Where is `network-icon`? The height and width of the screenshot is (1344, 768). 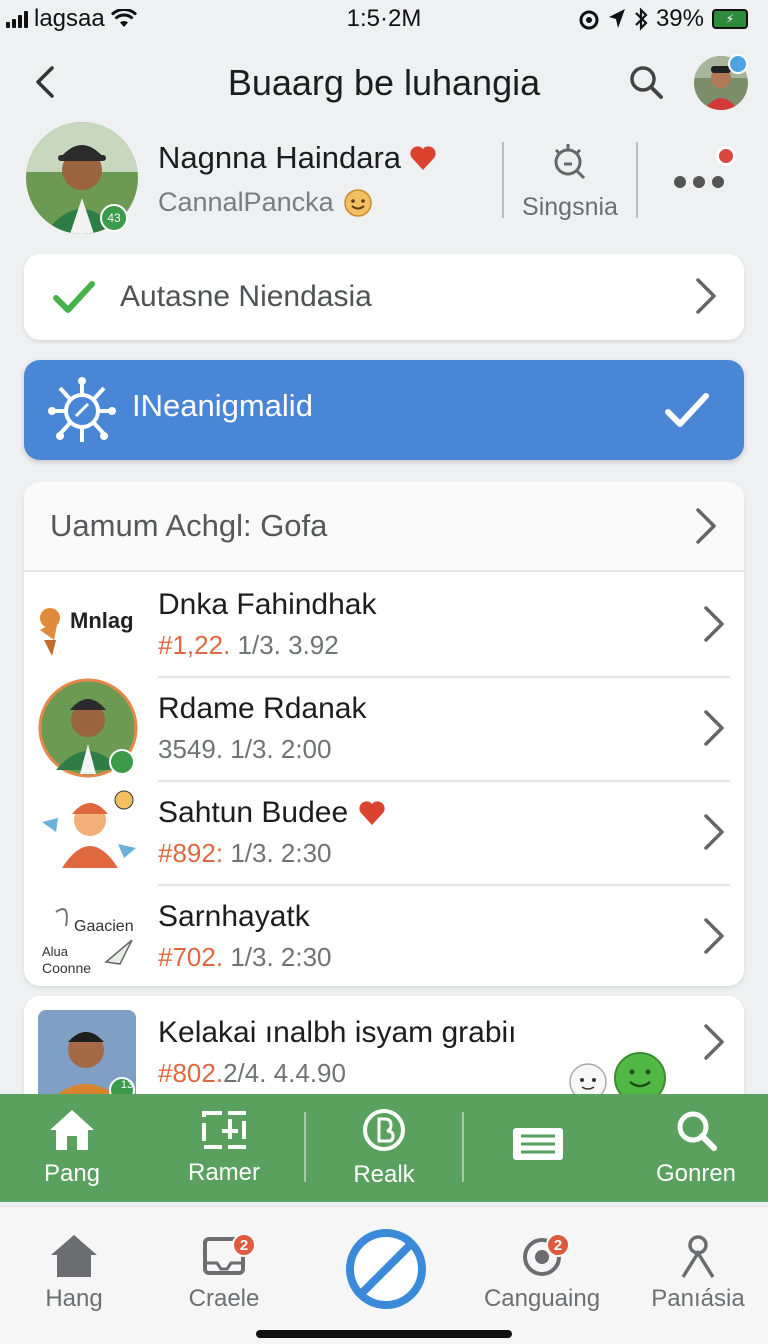
network-icon is located at coordinates (82, 409).